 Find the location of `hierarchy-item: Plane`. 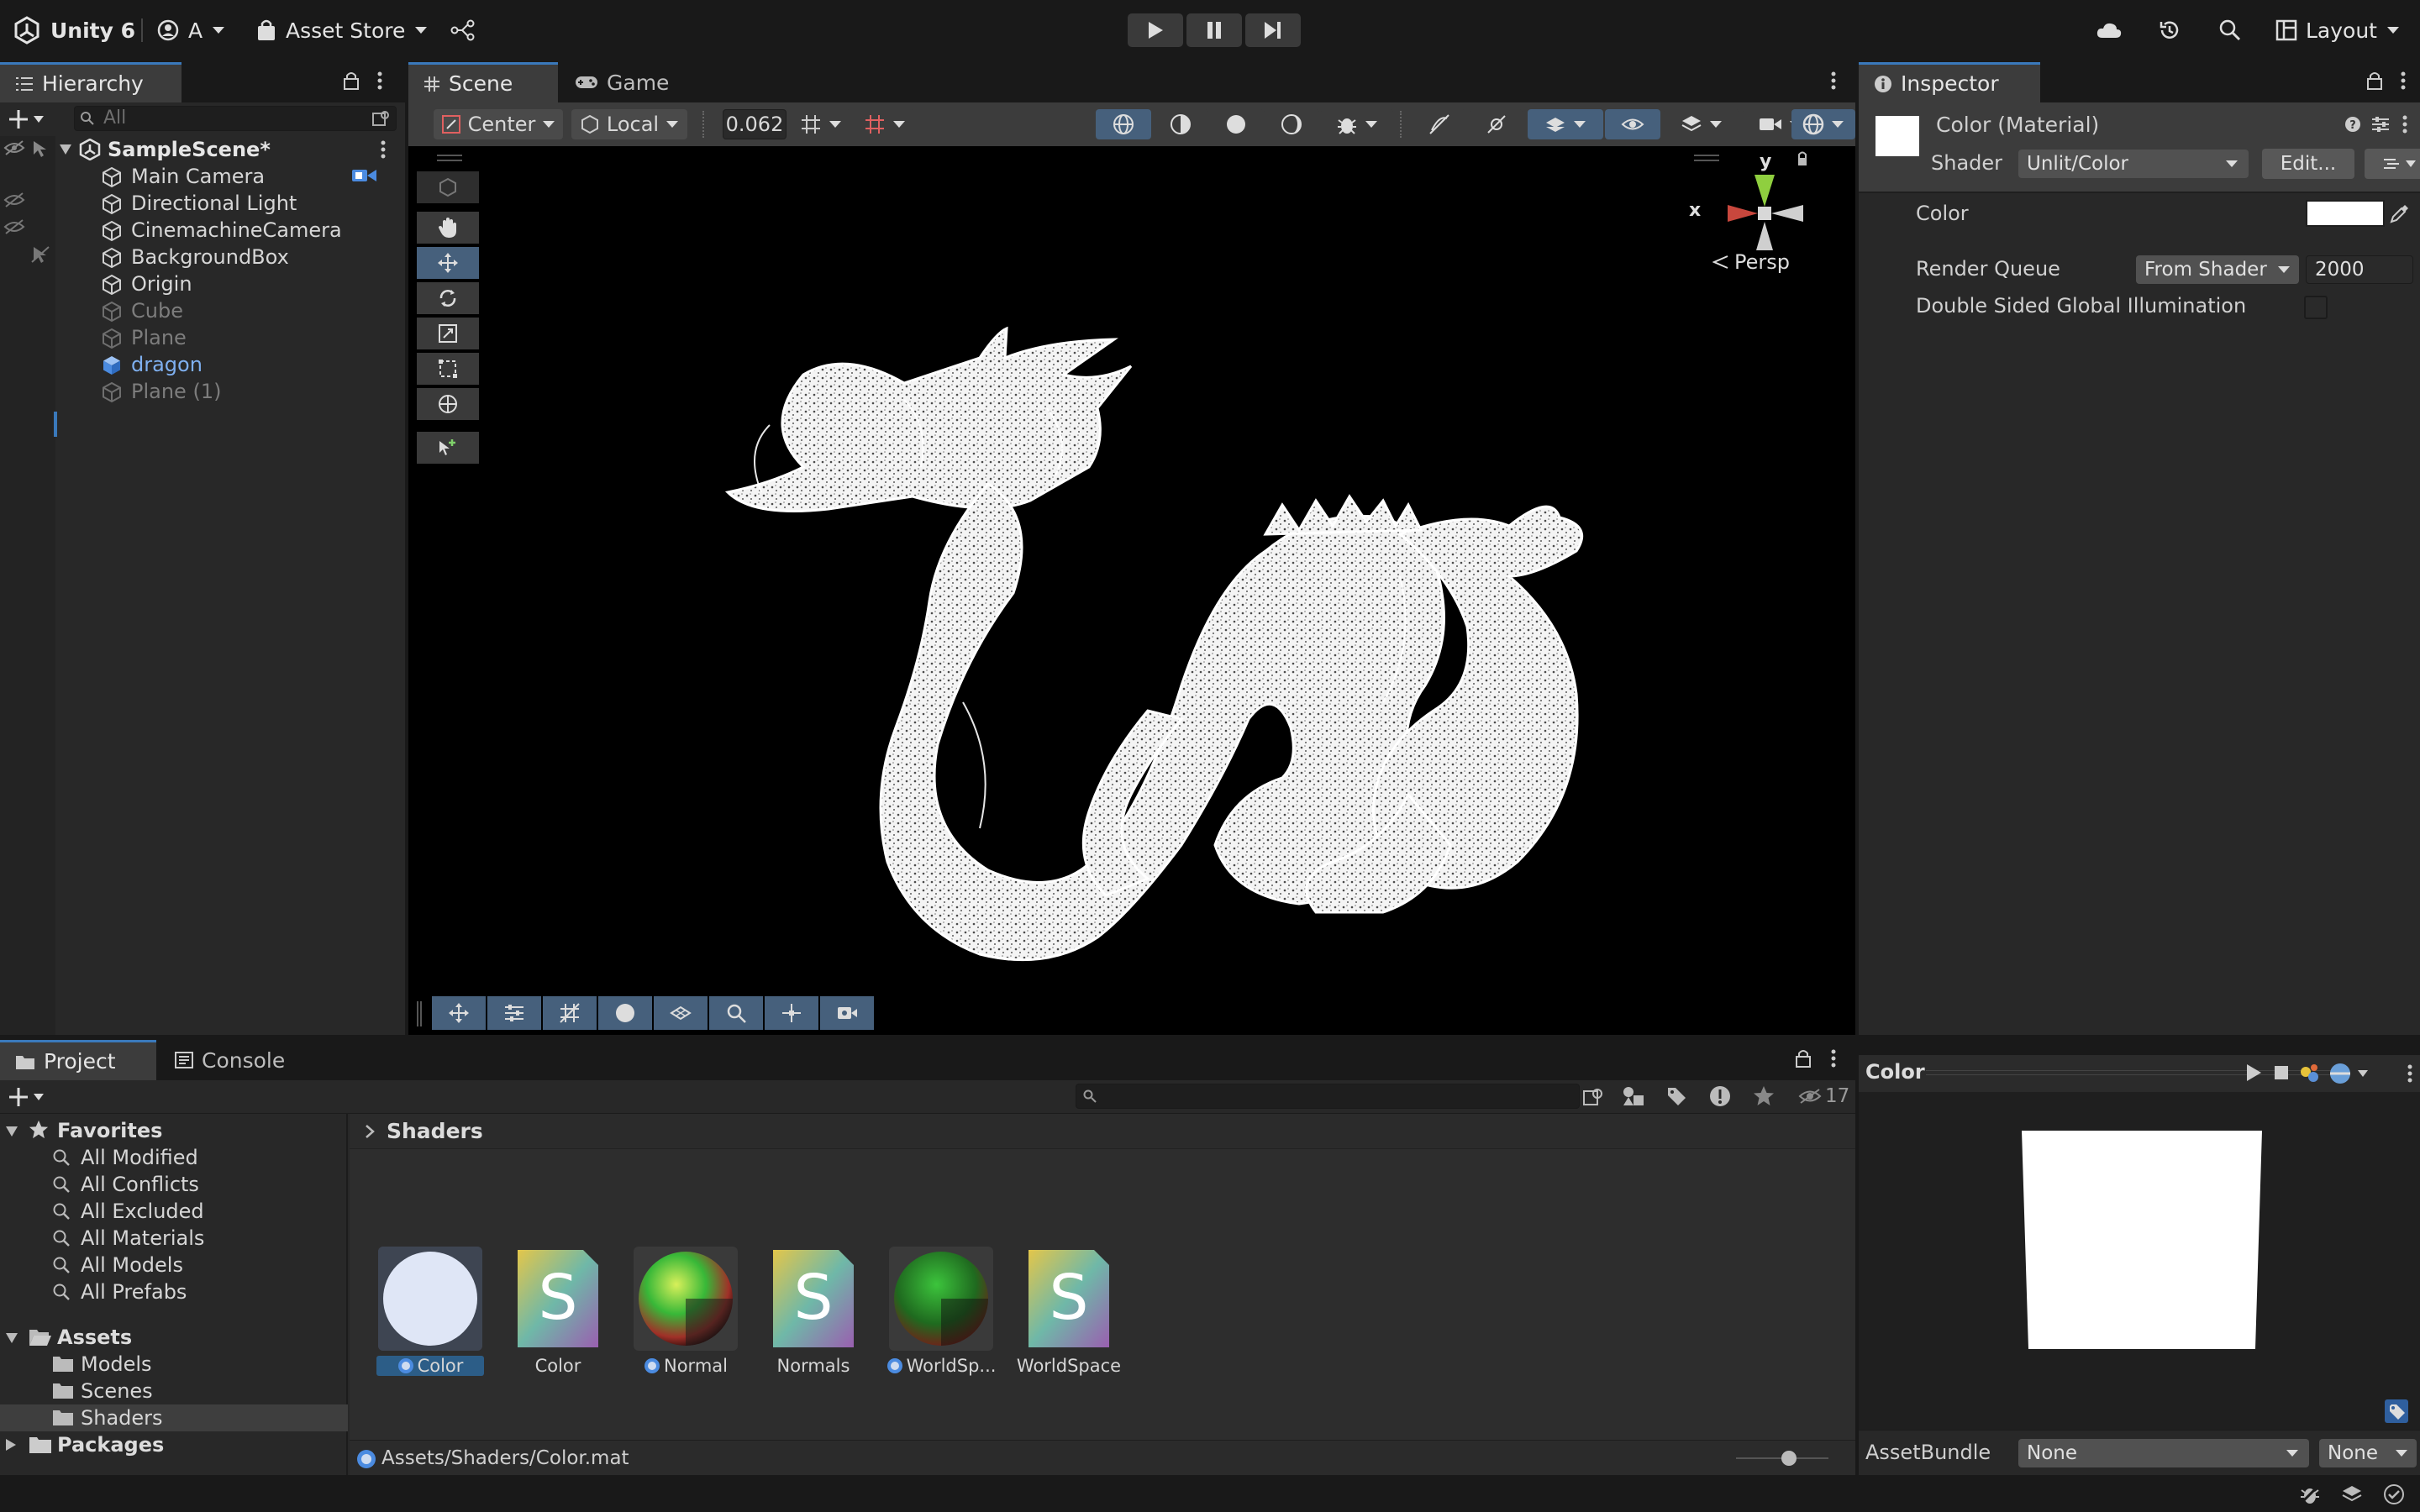

hierarchy-item: Plane is located at coordinates (202, 337).